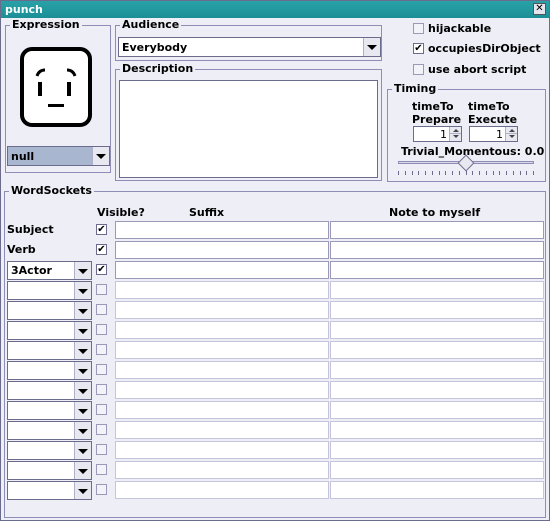 The image size is (550, 521). Describe the element at coordinates (58, 156) in the screenshot. I see `expression-select: null` at that location.